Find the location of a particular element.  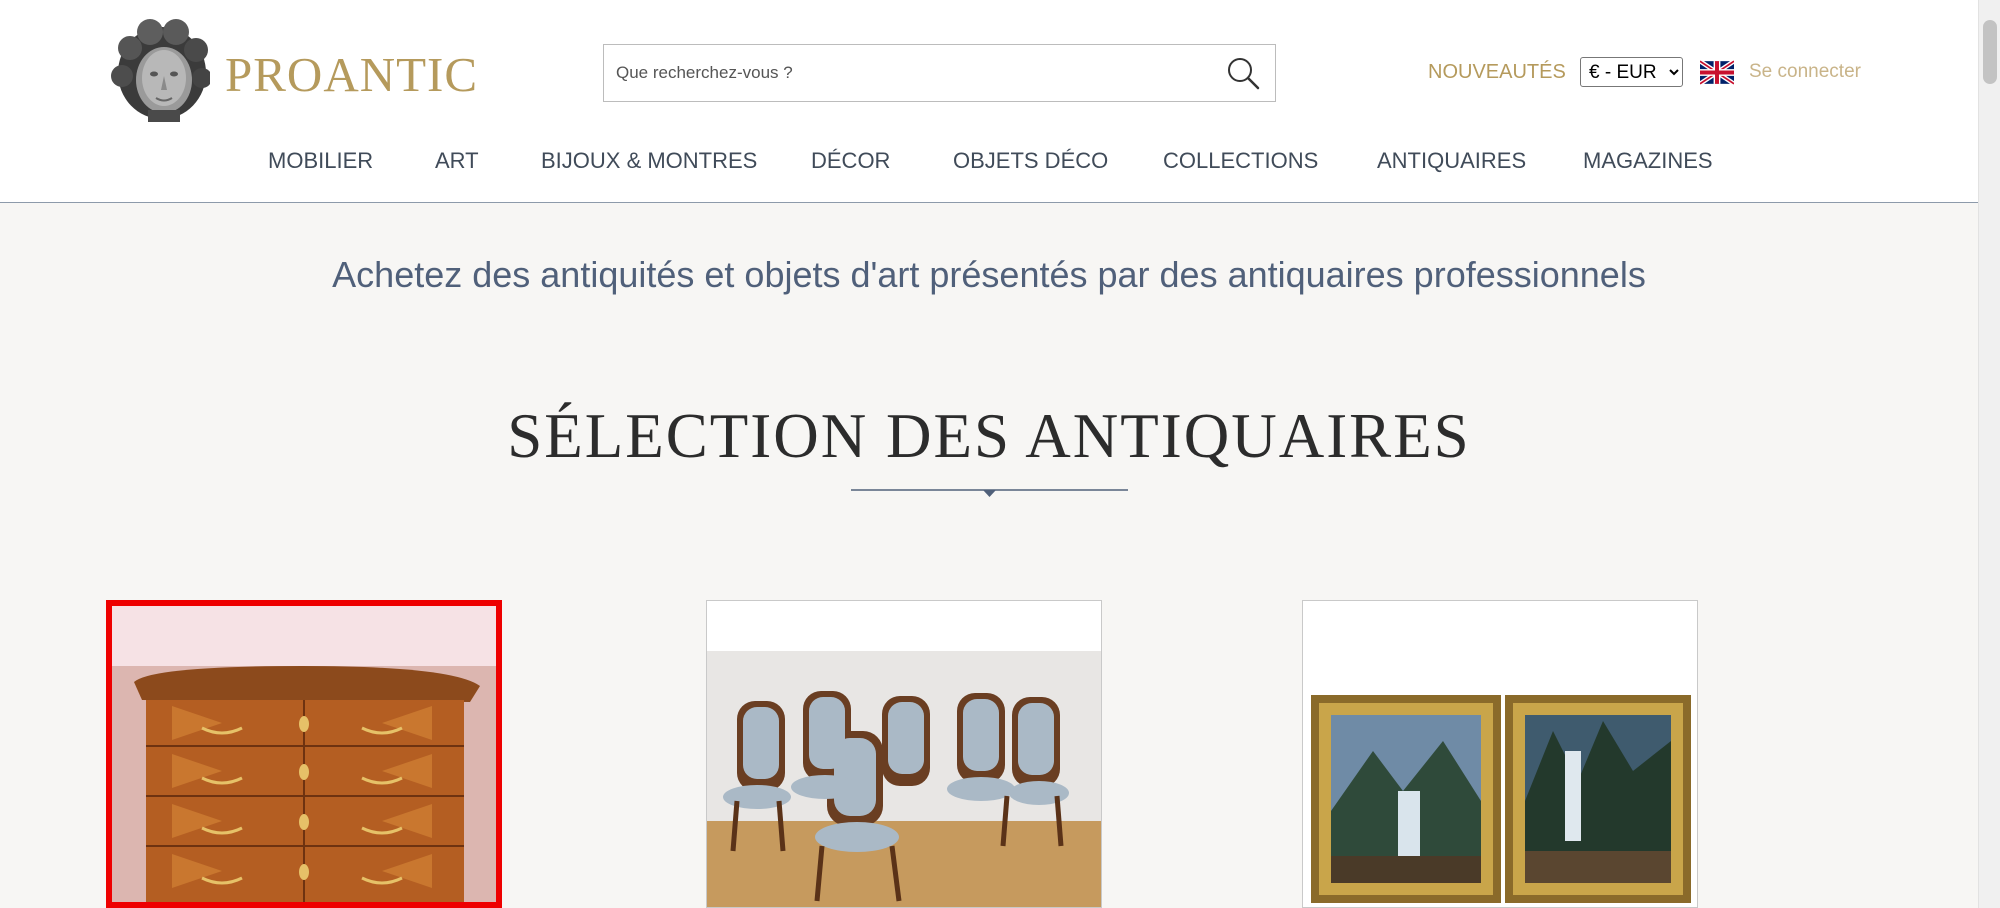

paintings-image is located at coordinates (1500, 754).